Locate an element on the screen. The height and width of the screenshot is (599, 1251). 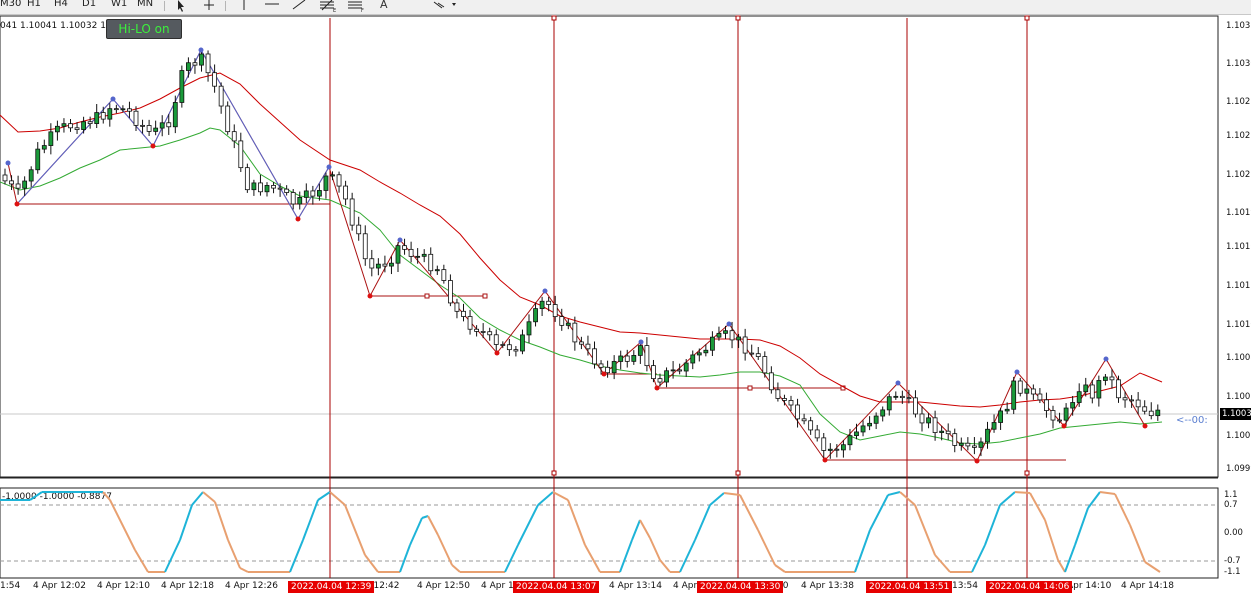
shapes-dropdown-icon is located at coordinates (446, 7).